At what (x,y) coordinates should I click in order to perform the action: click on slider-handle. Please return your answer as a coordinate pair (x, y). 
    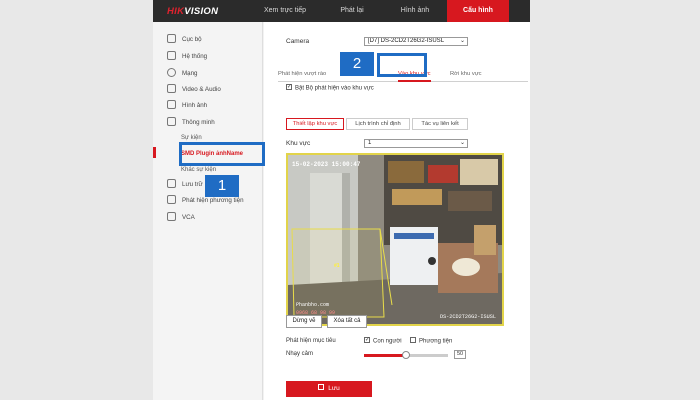
    Looking at the image, I should click on (406, 355).